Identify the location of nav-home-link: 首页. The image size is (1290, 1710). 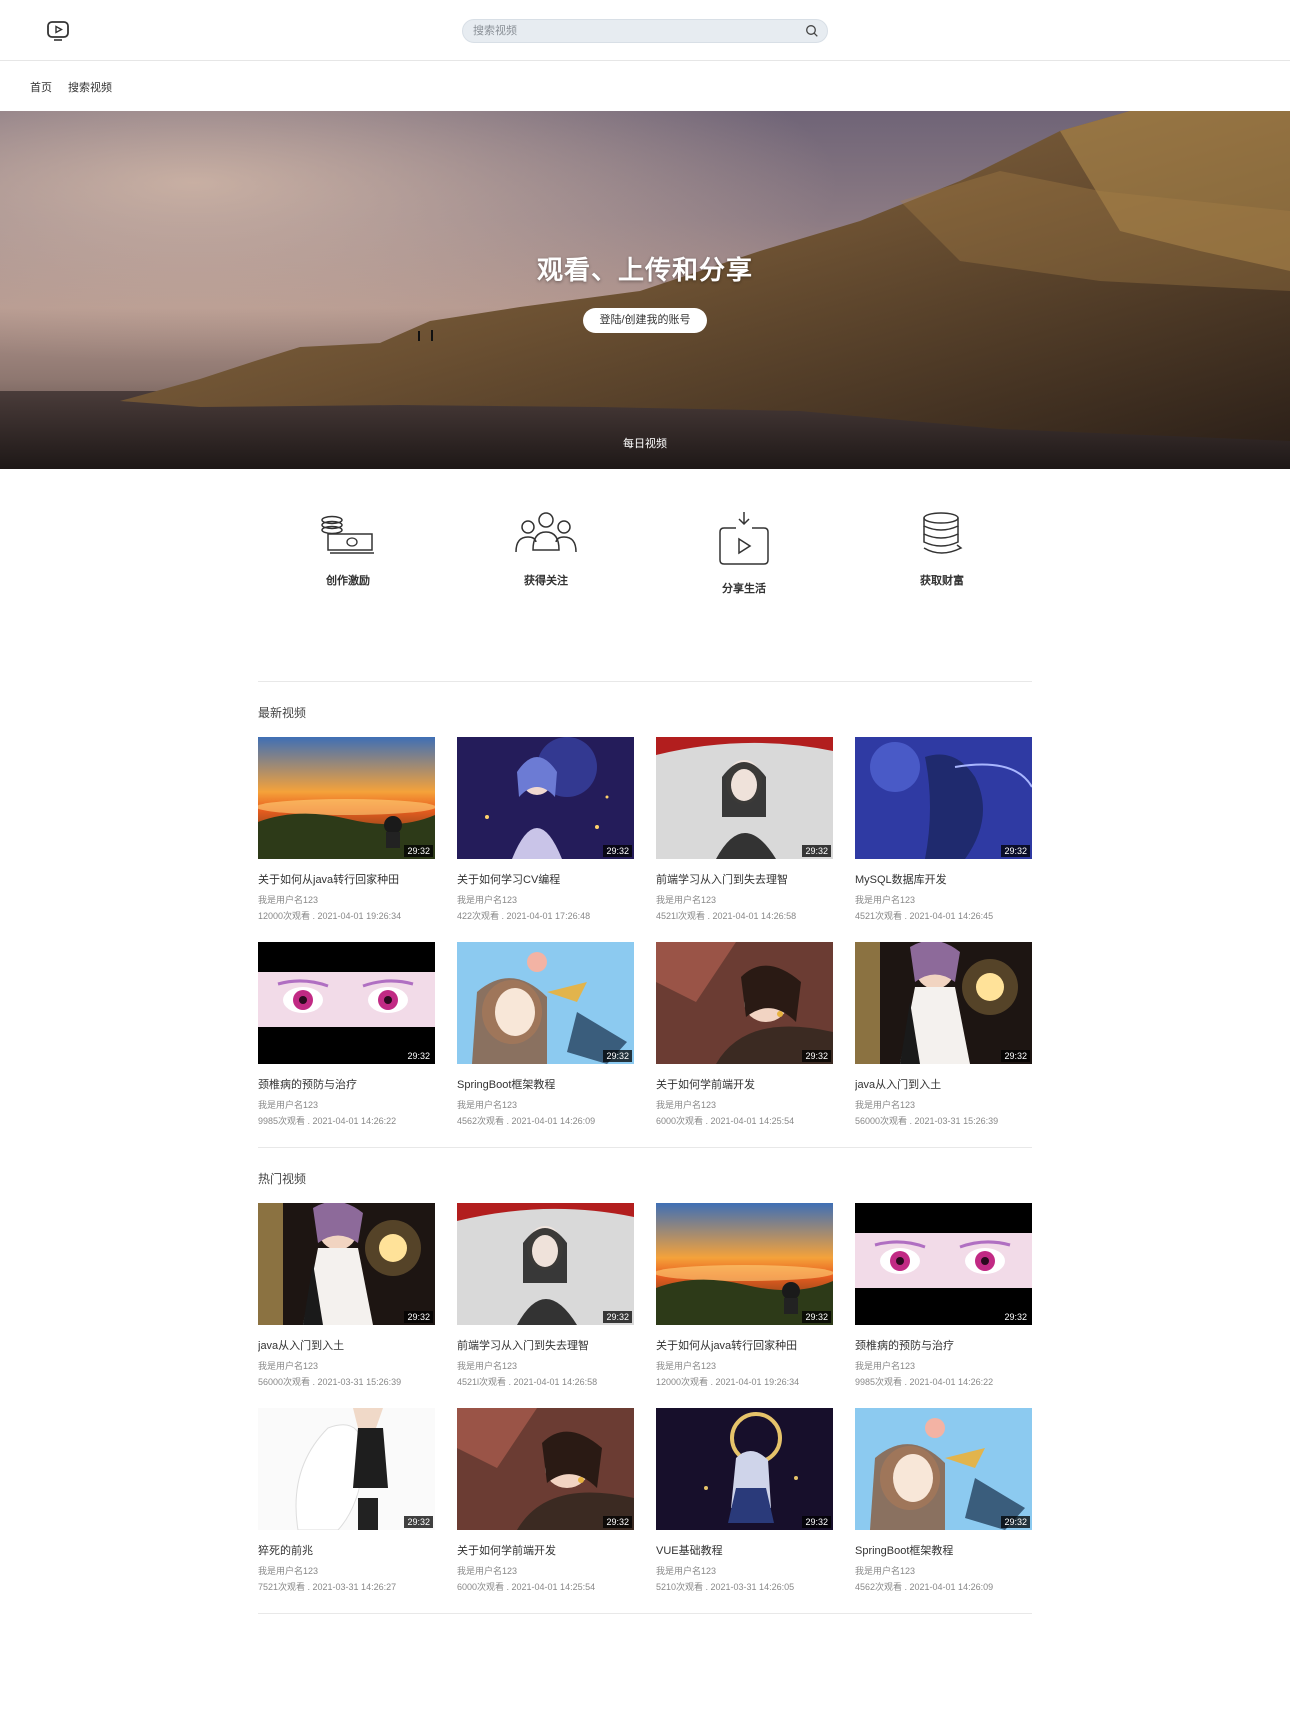
(41, 87).